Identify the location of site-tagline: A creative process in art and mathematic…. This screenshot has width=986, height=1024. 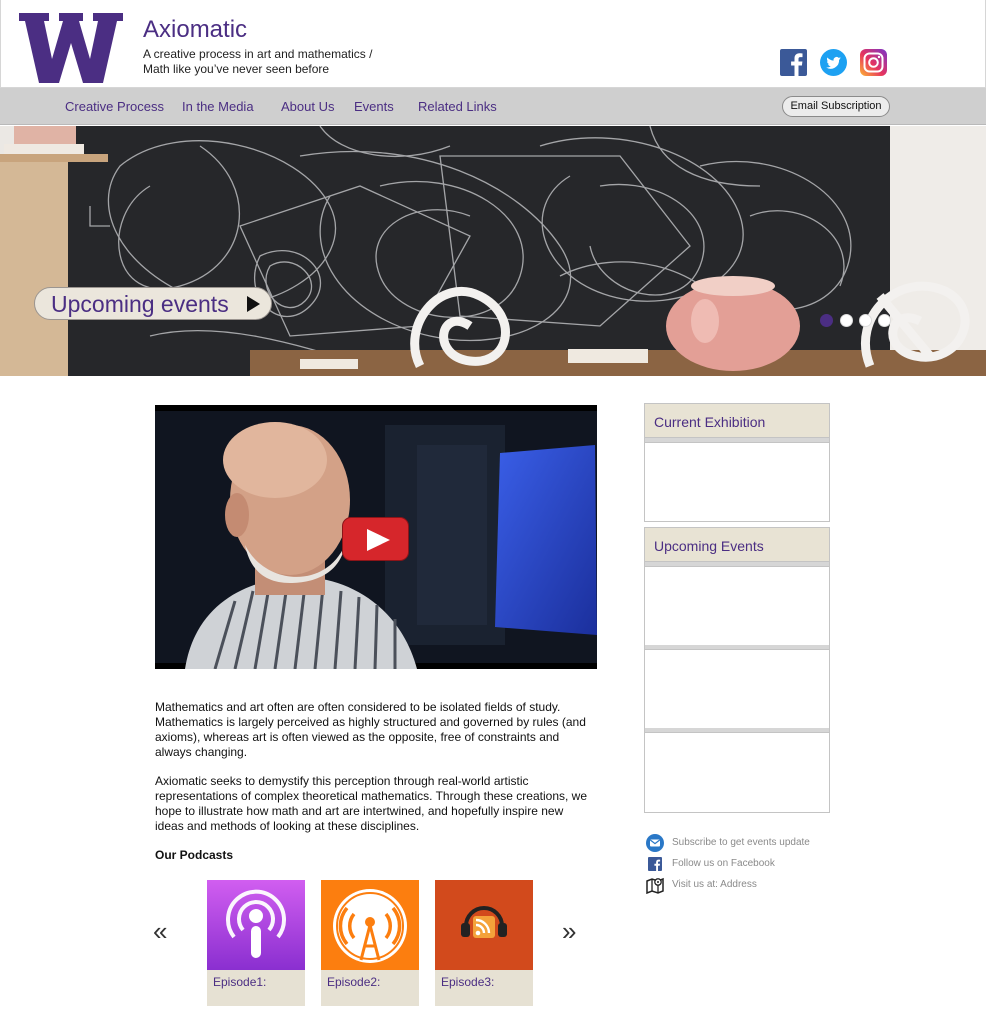
(257, 62).